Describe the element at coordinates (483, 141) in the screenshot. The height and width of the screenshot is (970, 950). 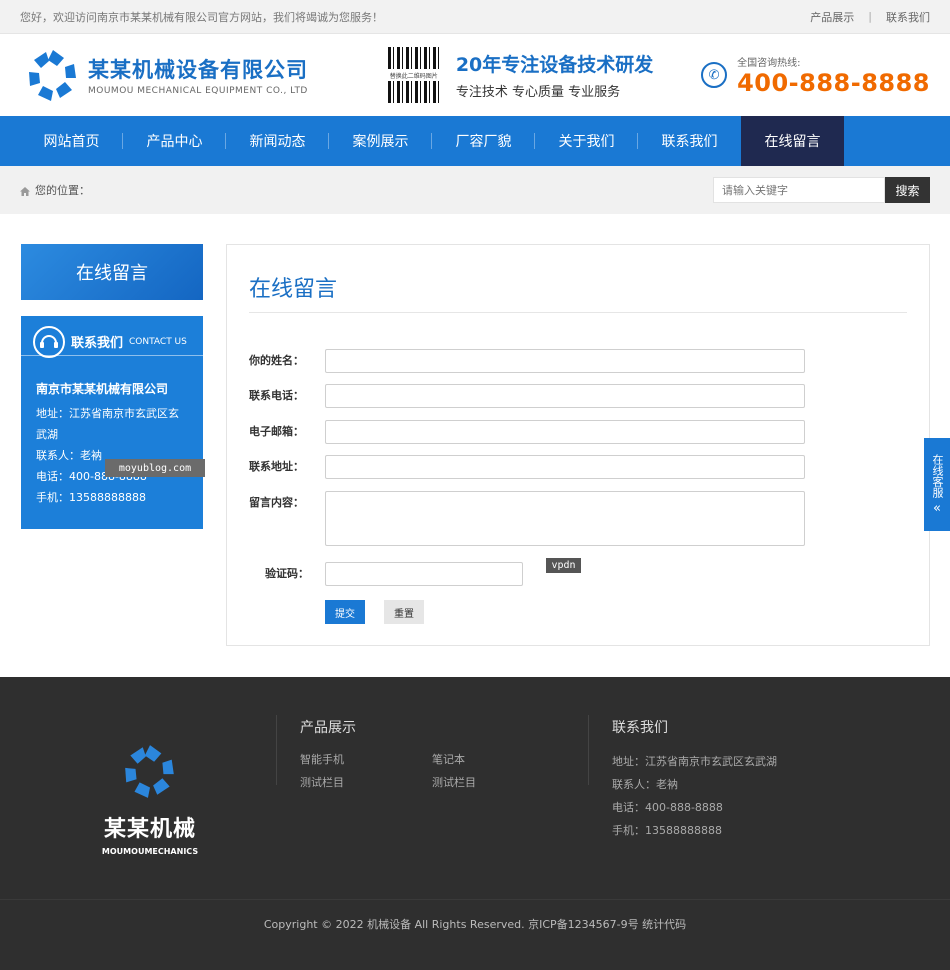
I see `nav-item-factory: 厂容厂貌` at that location.